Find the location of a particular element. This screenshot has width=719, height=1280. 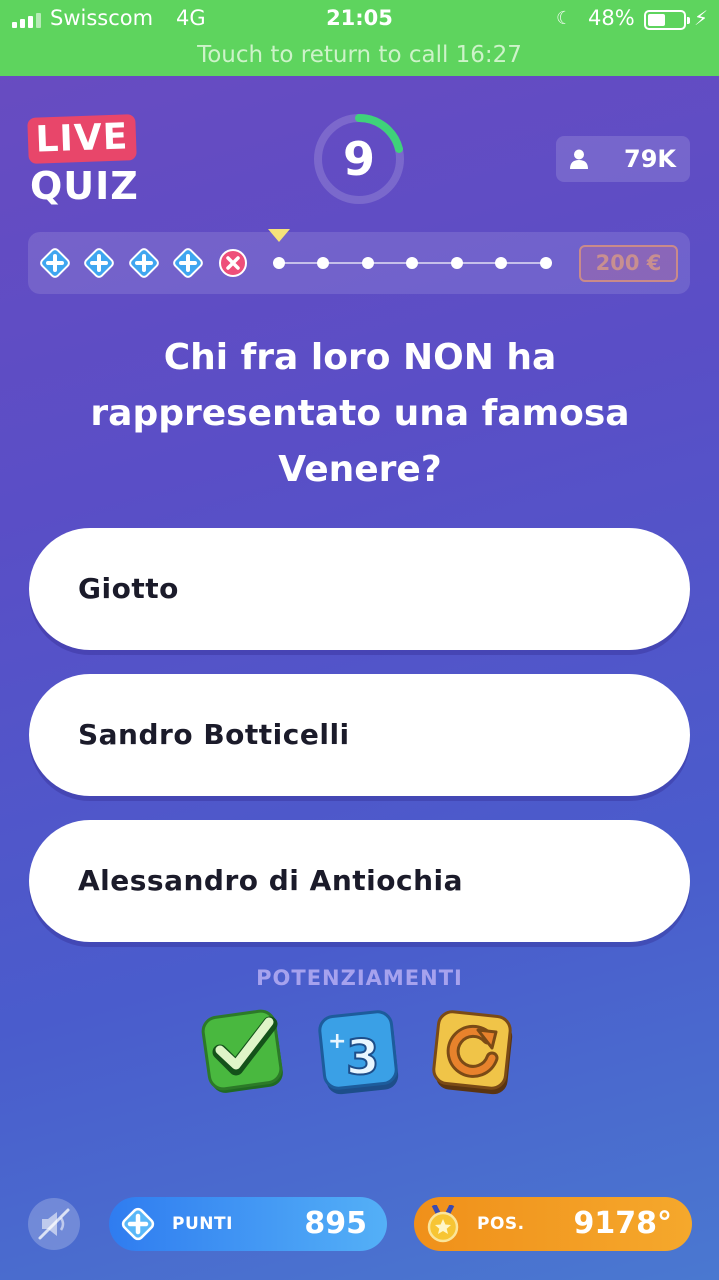

speaker-muted-icon is located at coordinates (54, 1224).